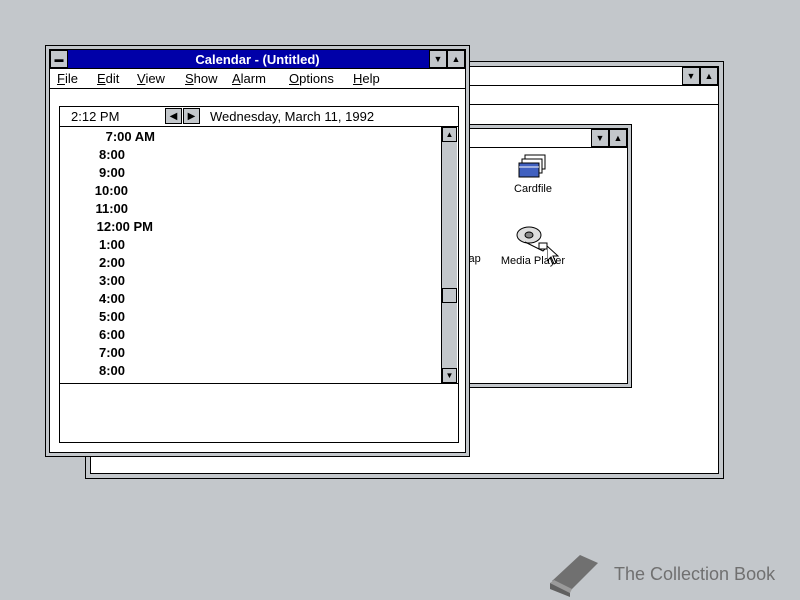 The height and width of the screenshot is (600, 800). I want to click on notes-area, so click(259, 412).